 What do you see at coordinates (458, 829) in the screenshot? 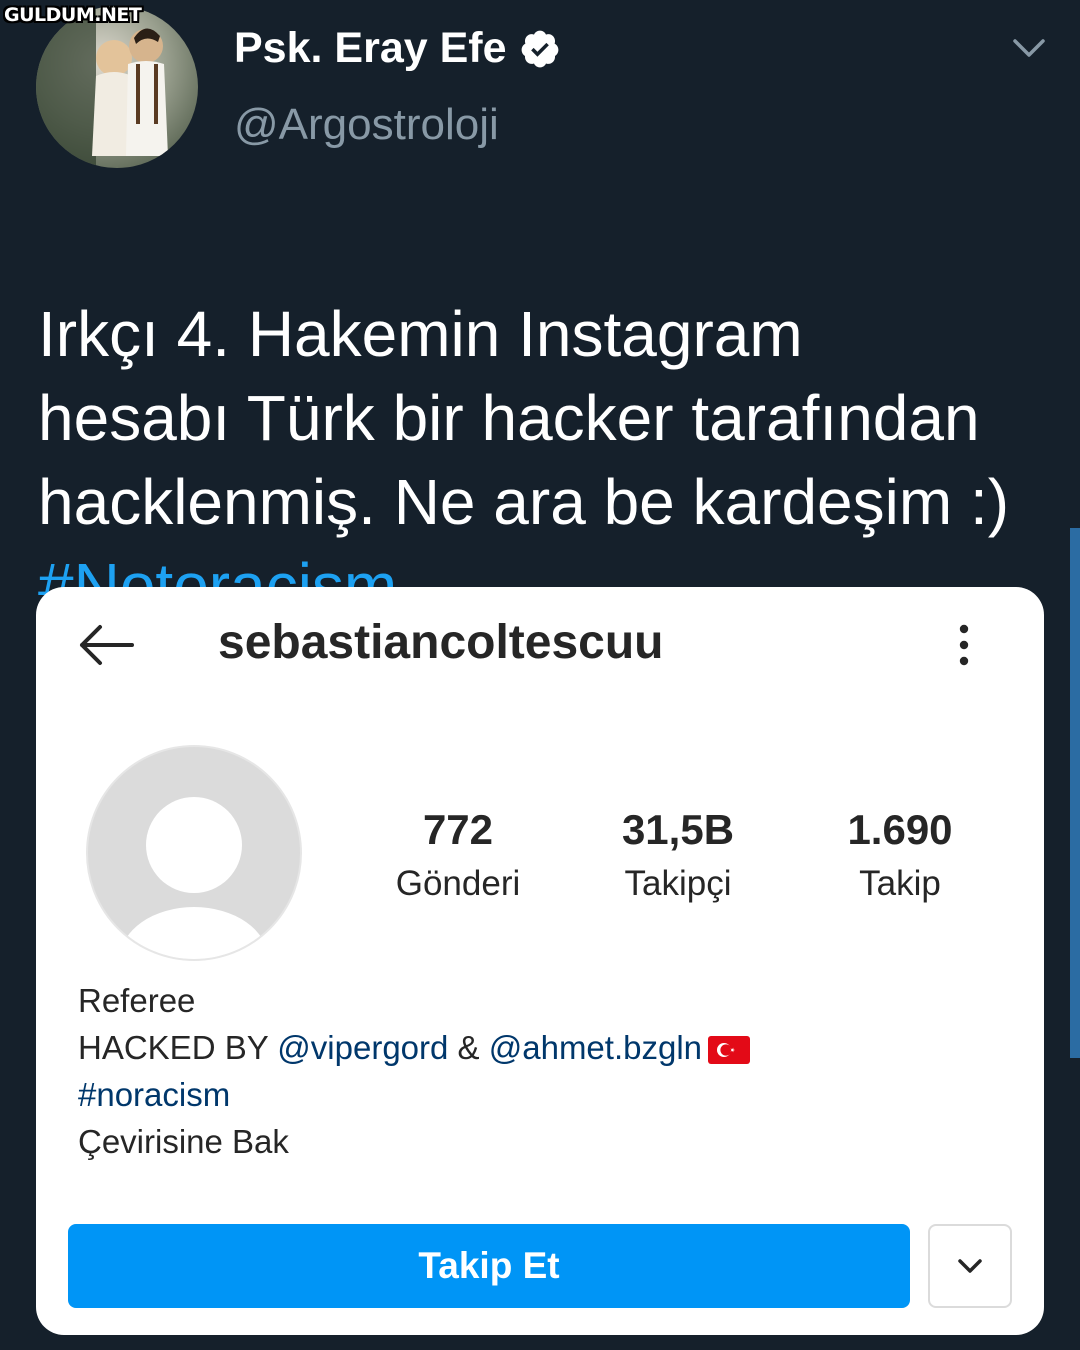
I see `stat-value: 772` at bounding box center [458, 829].